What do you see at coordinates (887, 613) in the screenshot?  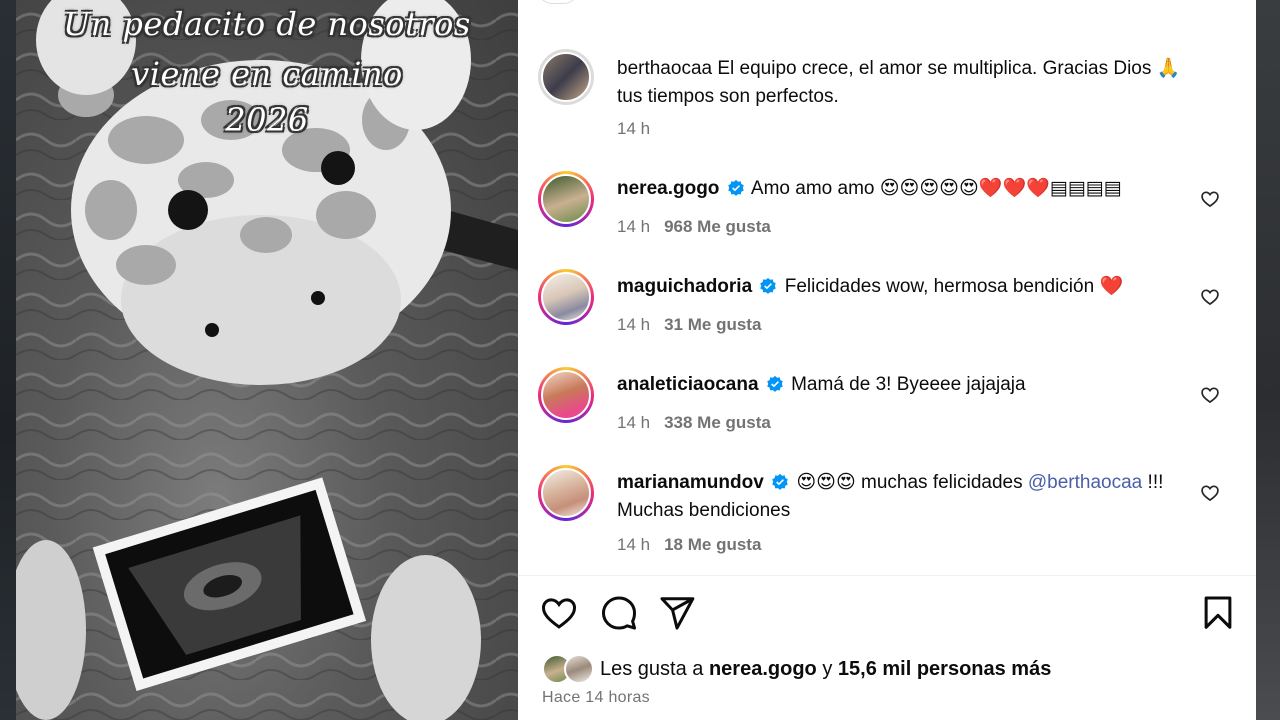 I see `action-bar` at bounding box center [887, 613].